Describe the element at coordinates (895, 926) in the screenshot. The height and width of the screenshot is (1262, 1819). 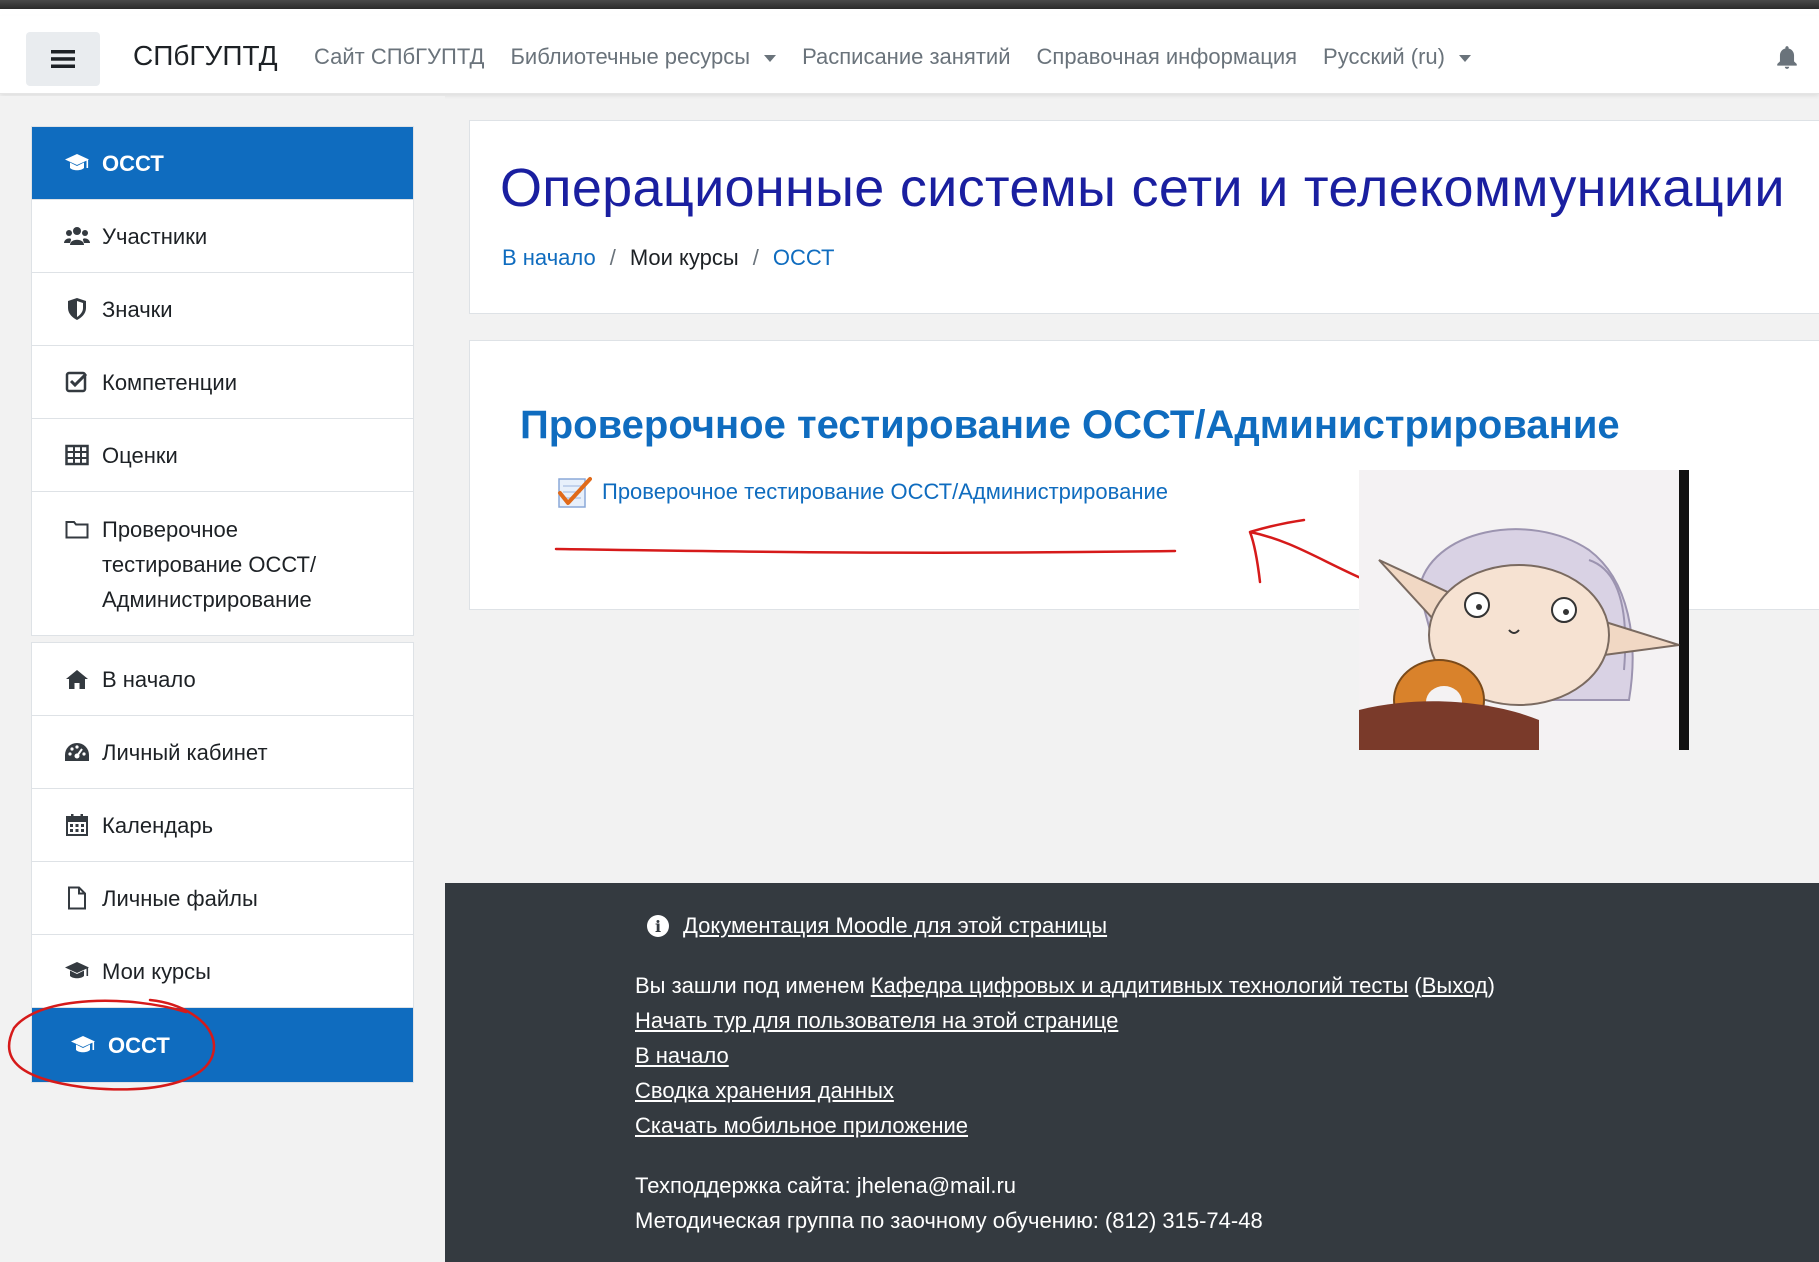
I see `moodle-docs-link: Документация Moodle для этой страницы` at that location.